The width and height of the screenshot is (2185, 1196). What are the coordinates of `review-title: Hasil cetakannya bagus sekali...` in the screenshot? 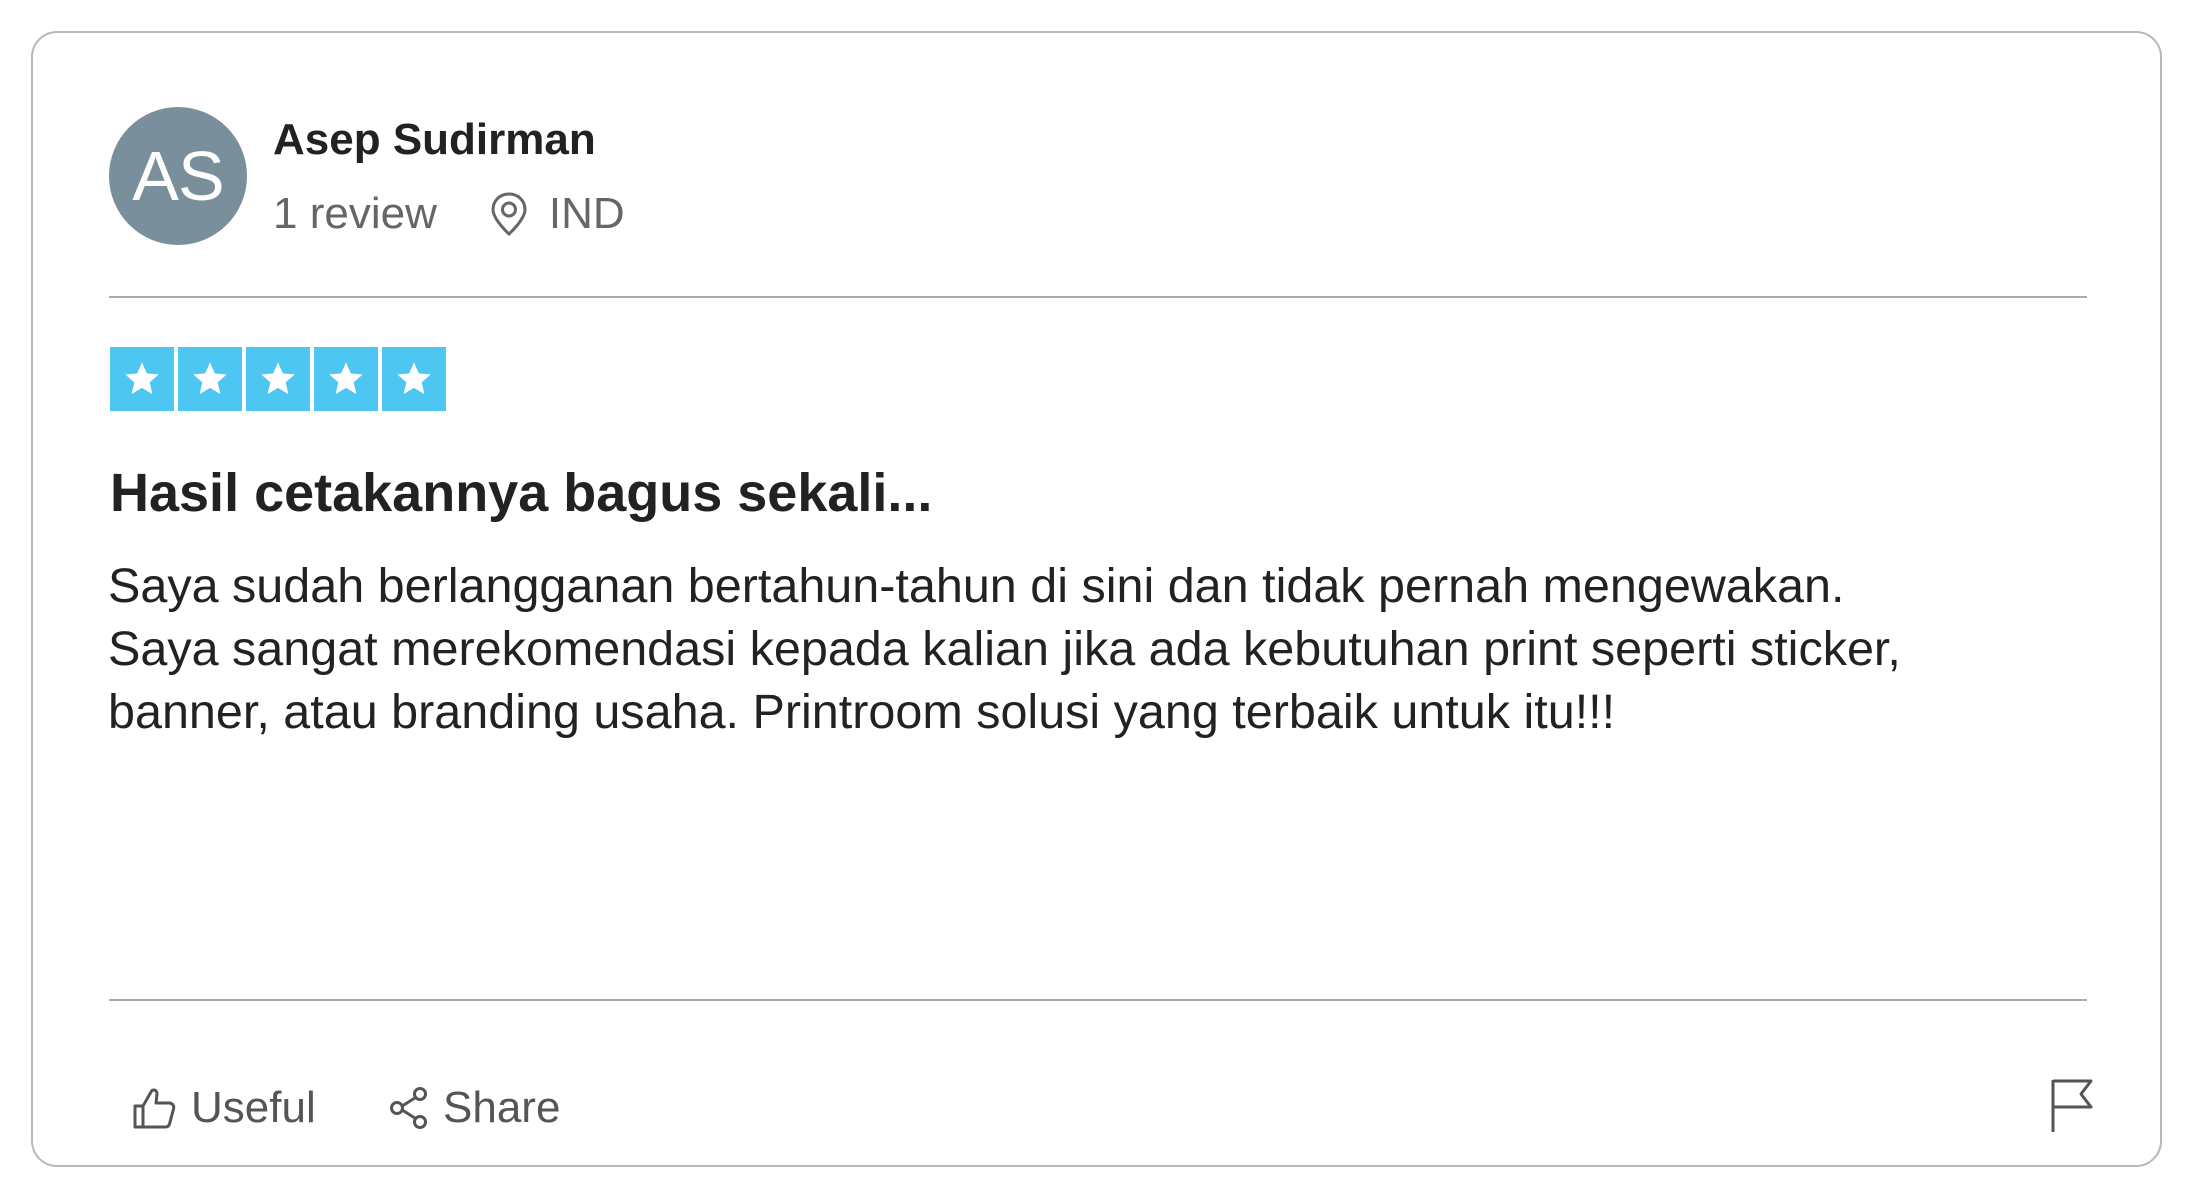 It's located at (521, 493).